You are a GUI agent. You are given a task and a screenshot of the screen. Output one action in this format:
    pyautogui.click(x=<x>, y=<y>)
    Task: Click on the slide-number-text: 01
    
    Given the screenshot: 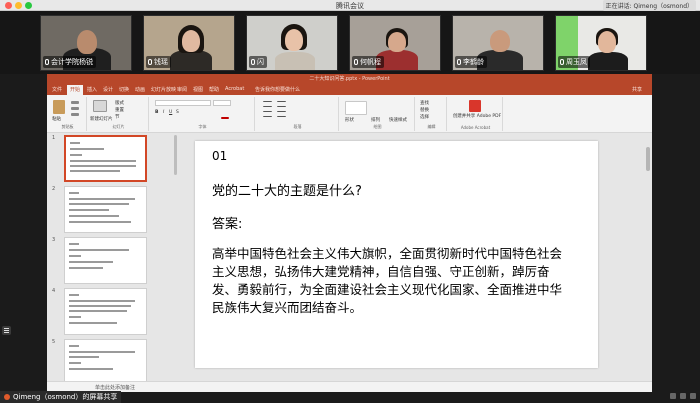 What is the action you would take?
    pyautogui.click(x=220, y=156)
    